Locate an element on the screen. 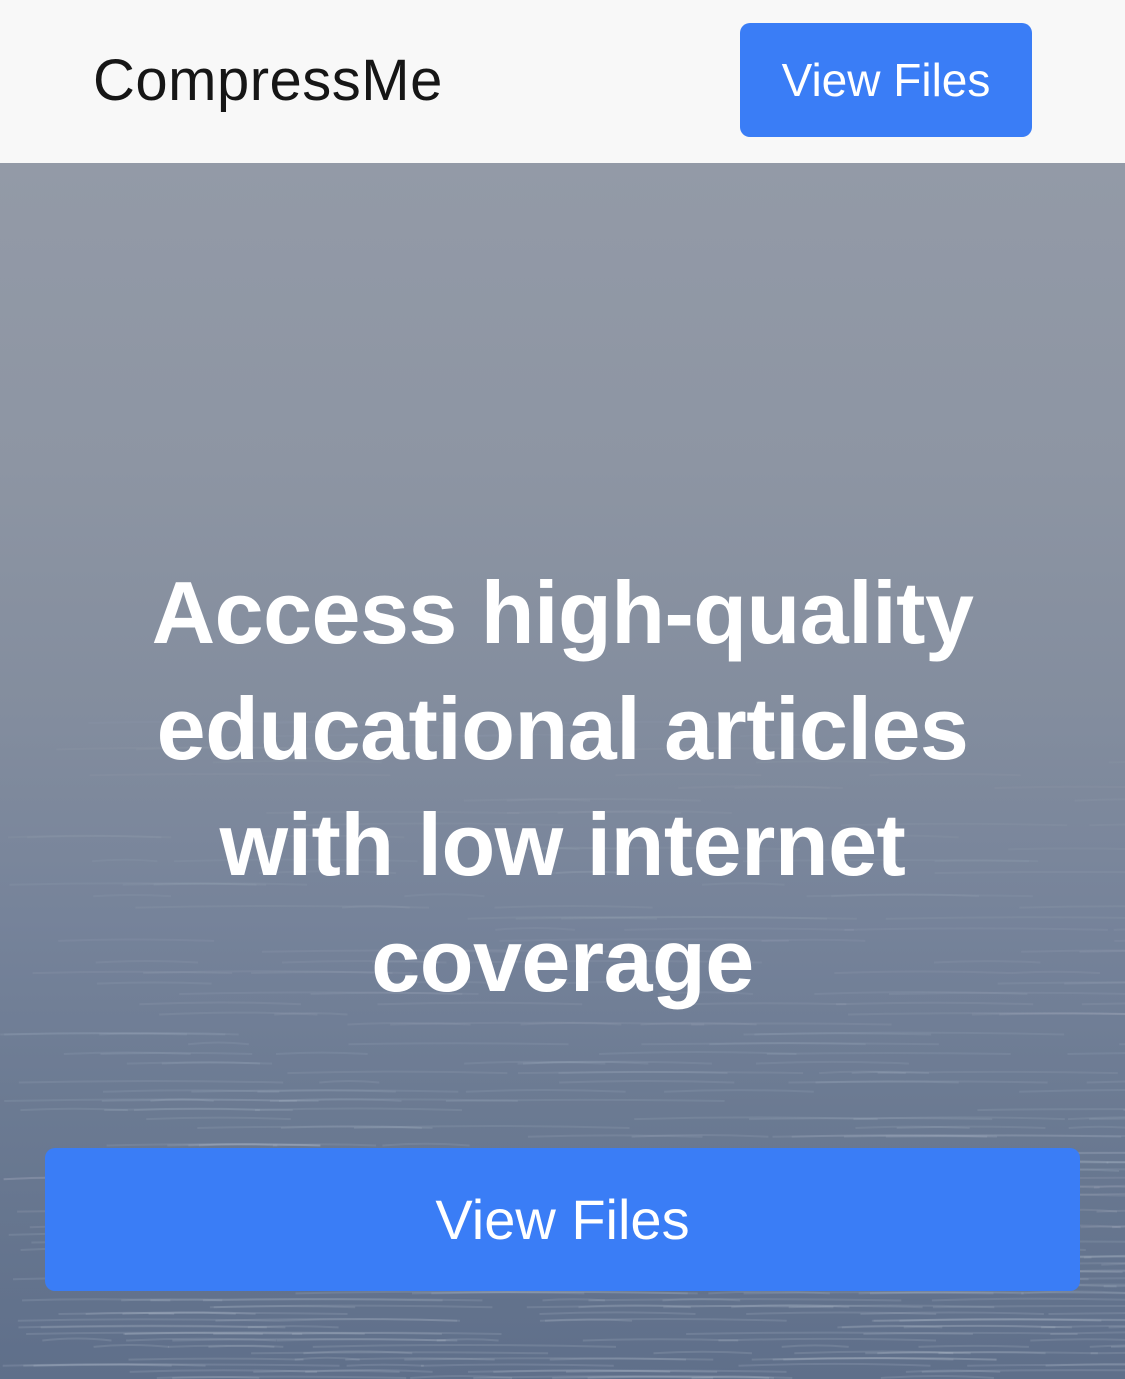 The image size is (1125, 1379). nav-view-files-button: View Files is located at coordinates (886, 80).